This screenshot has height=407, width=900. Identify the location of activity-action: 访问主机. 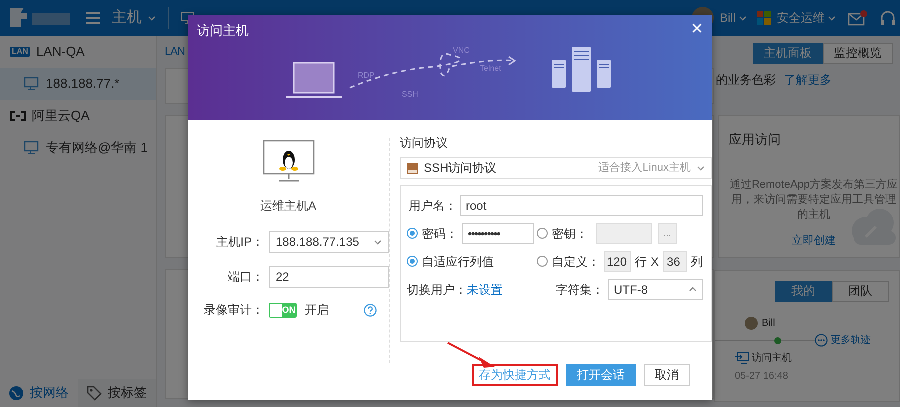
(772, 359).